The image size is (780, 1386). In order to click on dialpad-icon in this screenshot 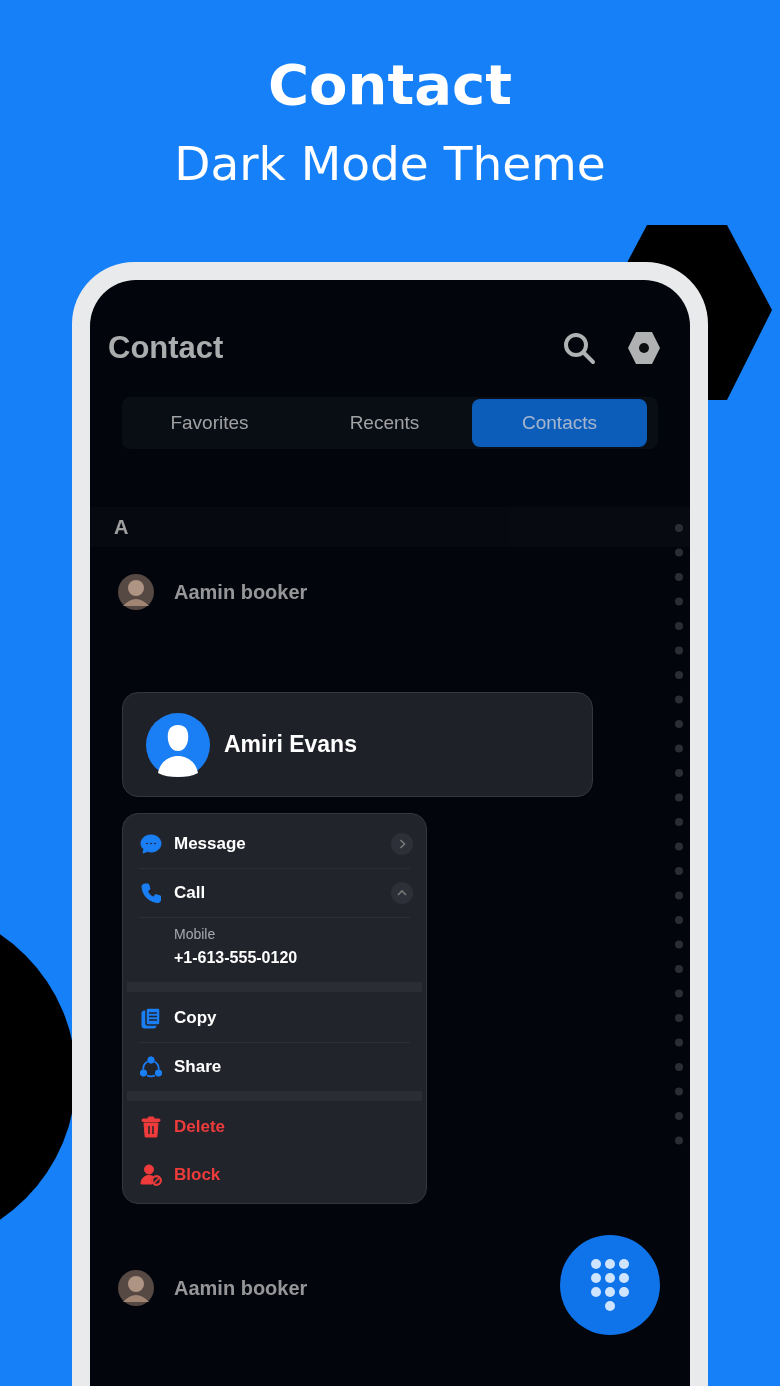, I will do `click(610, 1285)`.